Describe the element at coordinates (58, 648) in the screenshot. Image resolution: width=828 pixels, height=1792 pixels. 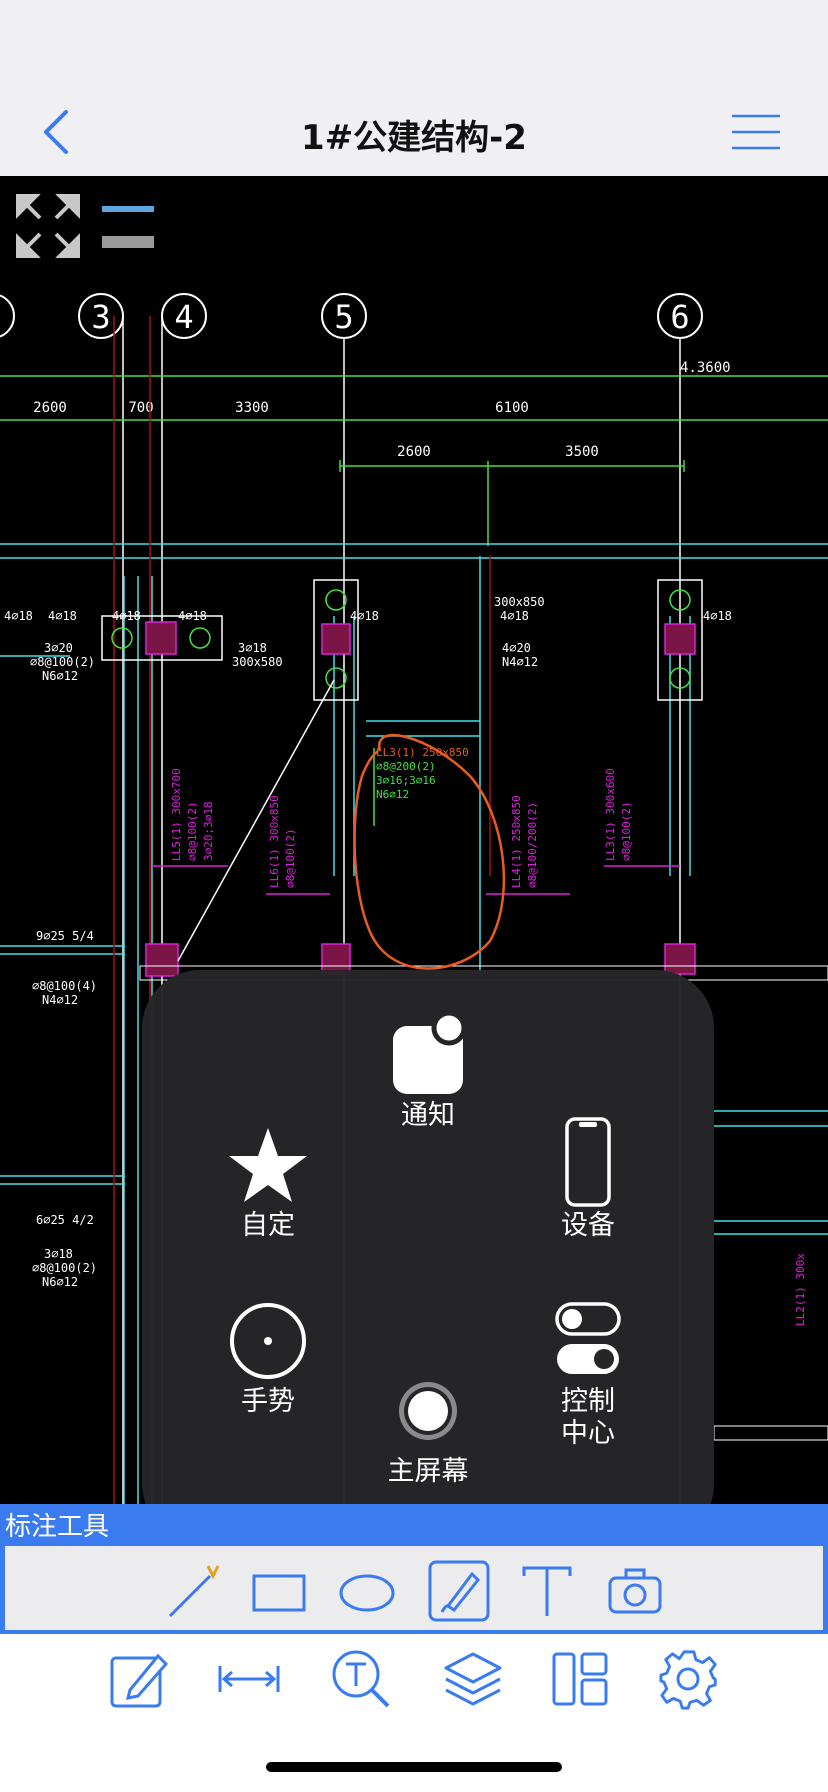
I see `beam-note: 3⌀20` at that location.